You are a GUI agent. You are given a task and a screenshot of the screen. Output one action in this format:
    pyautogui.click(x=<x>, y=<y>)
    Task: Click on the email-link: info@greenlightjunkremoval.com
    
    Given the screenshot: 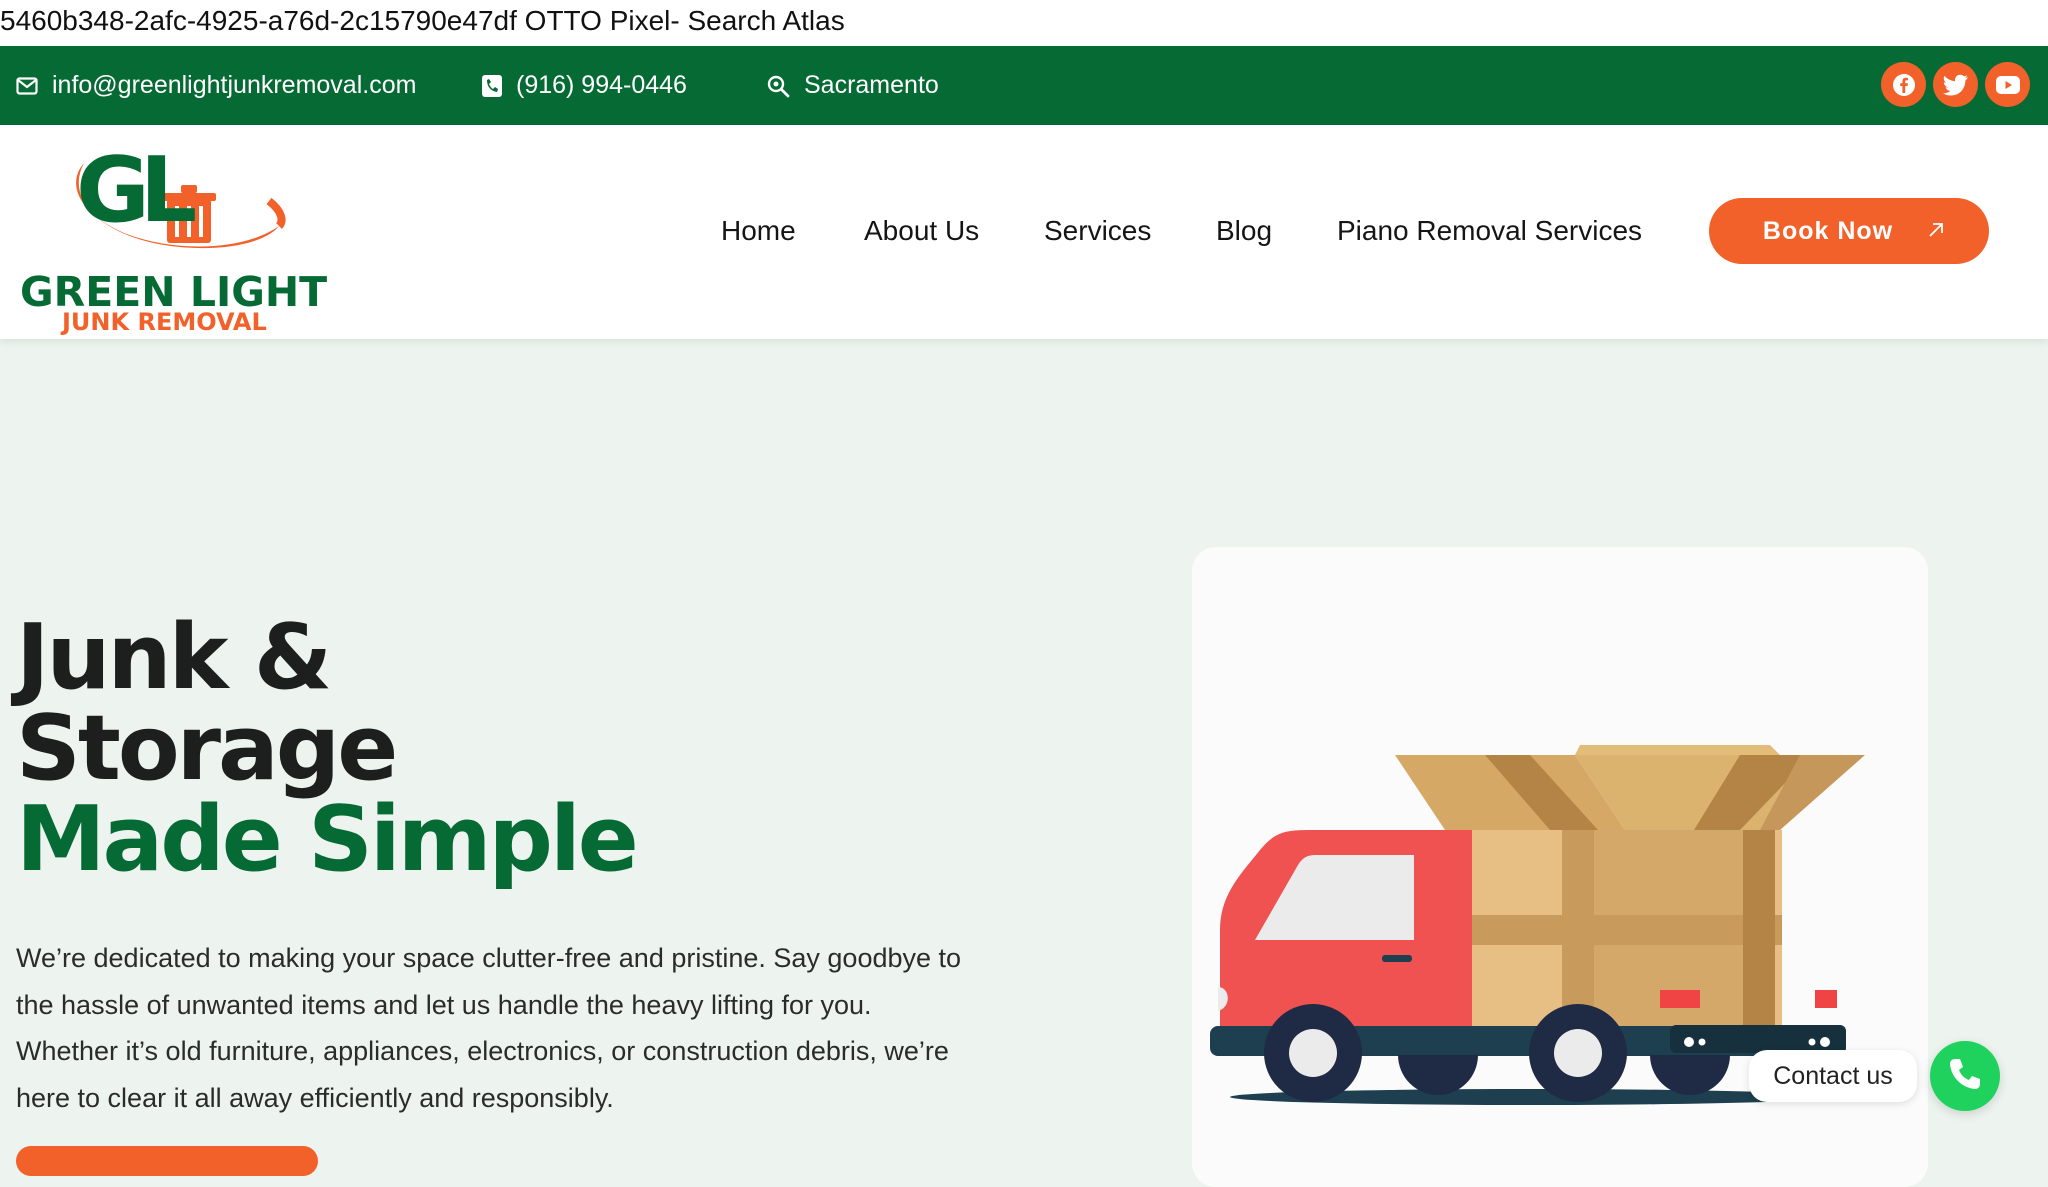 What is the action you would take?
    pyautogui.click(x=216, y=85)
    